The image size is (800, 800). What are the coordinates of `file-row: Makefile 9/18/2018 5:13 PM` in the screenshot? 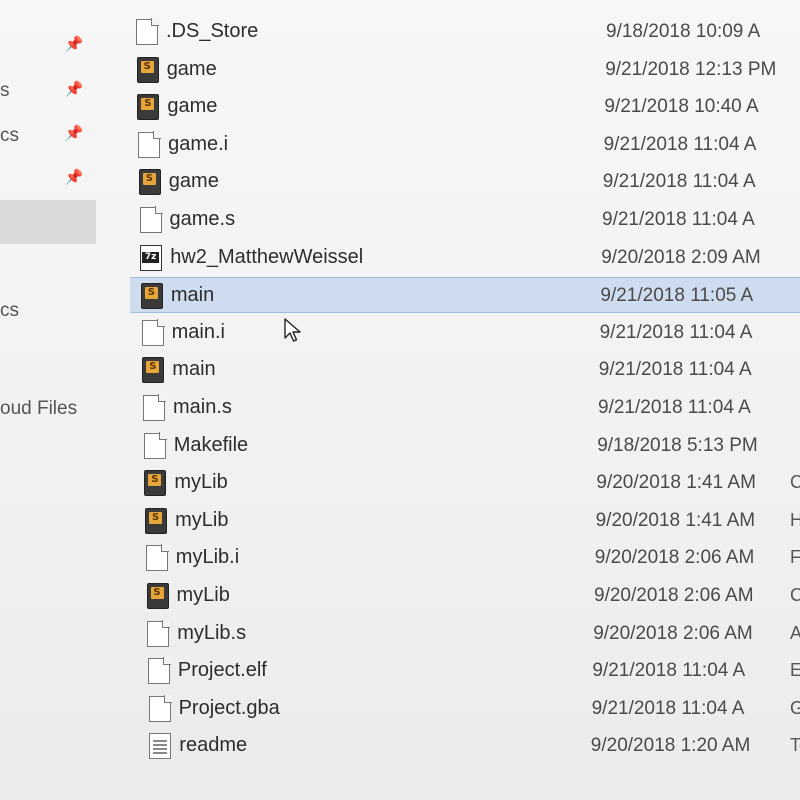 It's located at (465, 446).